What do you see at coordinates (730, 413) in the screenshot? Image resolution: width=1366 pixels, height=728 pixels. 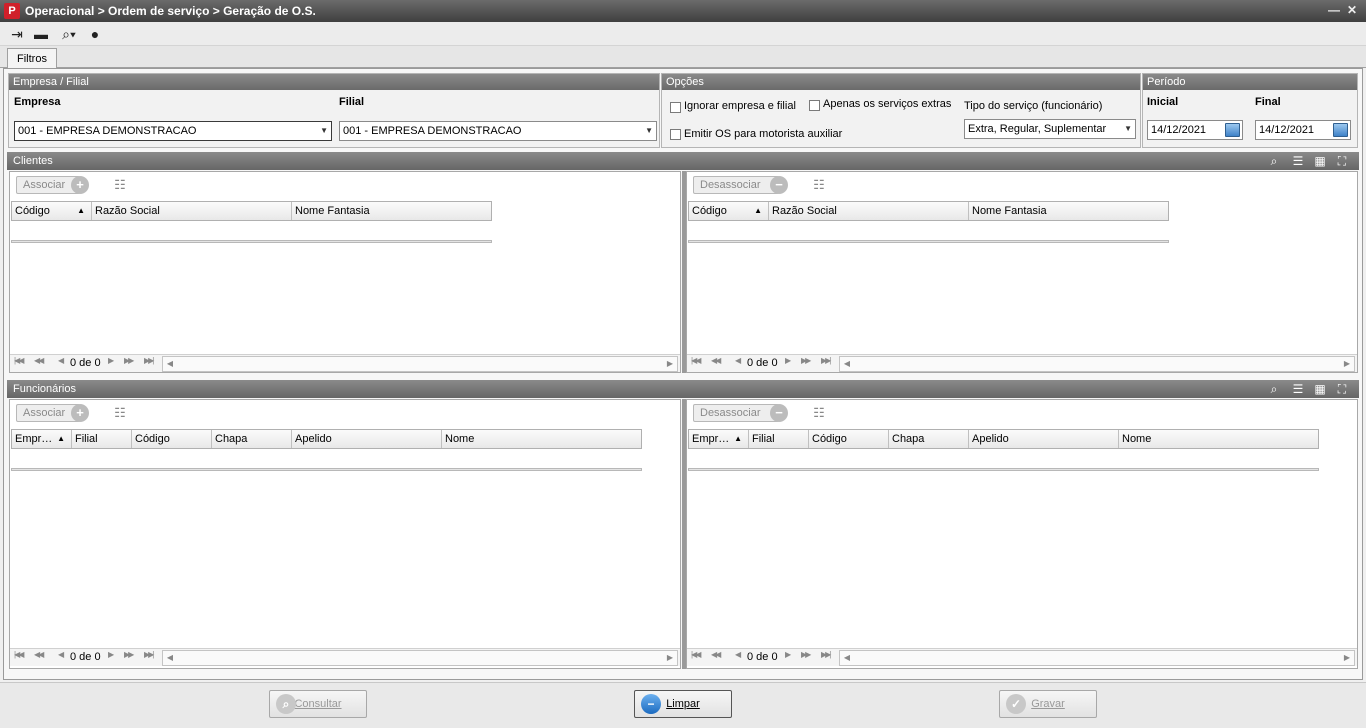 I see `desassociar-label: Desassociar` at bounding box center [730, 413].